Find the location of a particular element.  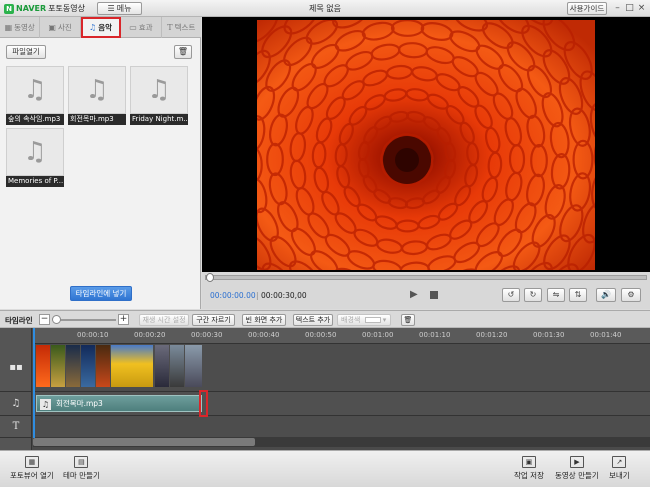

user-guide-button: 사용가이드 is located at coordinates (587, 8).